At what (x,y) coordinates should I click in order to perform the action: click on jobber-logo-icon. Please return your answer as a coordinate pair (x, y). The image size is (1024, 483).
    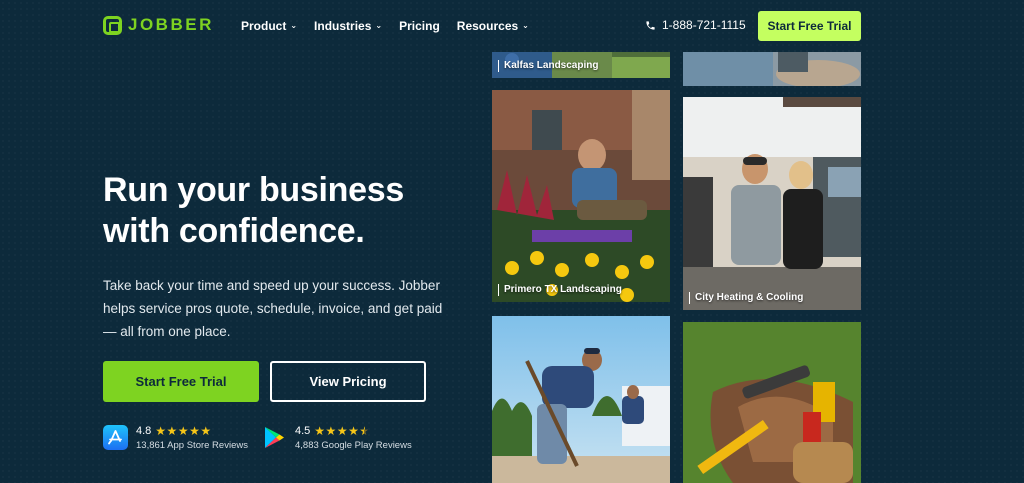
    Looking at the image, I should click on (112, 25).